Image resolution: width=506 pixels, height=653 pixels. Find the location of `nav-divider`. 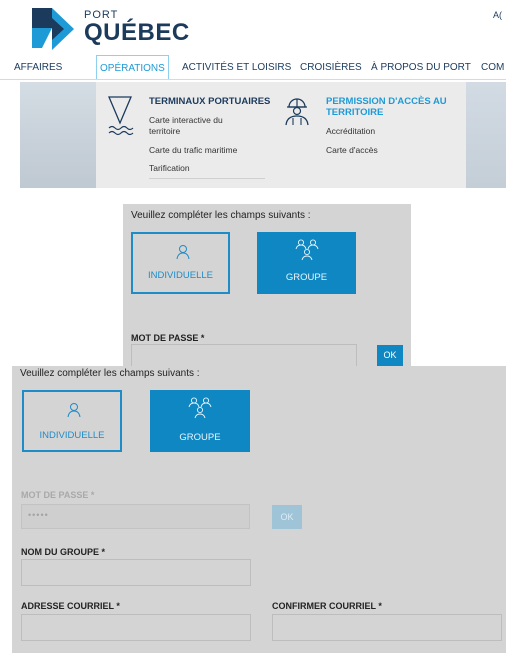

nav-divider is located at coordinates (253, 79).